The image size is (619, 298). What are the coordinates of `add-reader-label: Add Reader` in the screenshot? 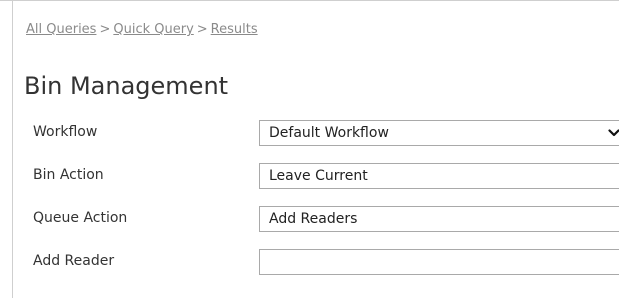 It's located at (74, 261).